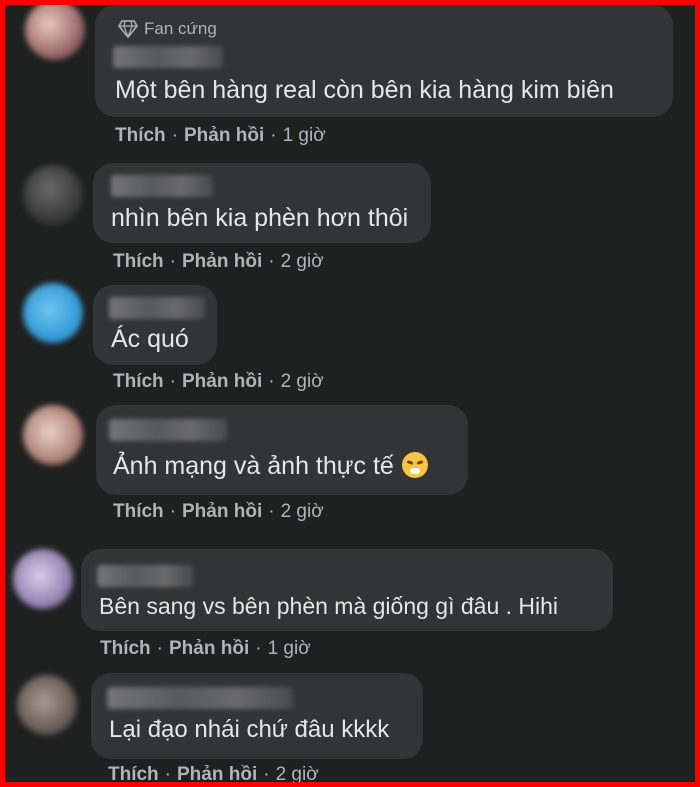  I want to click on fan-badge: Fan cứng, so click(167, 29).